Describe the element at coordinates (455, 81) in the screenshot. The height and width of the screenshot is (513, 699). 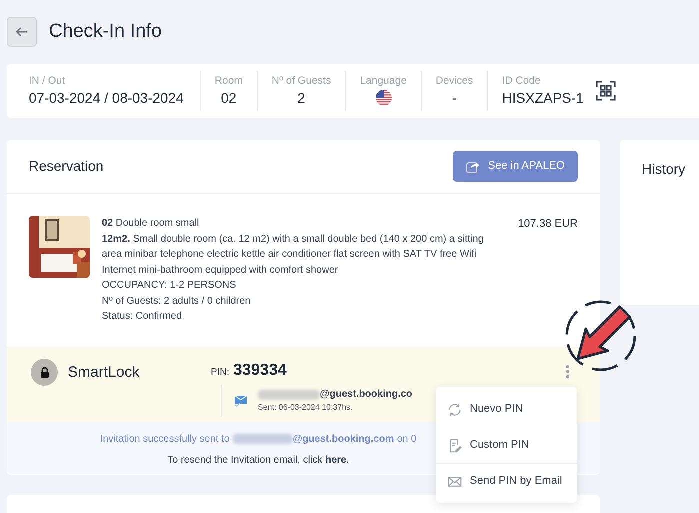
I see `info-label: Devices` at that location.